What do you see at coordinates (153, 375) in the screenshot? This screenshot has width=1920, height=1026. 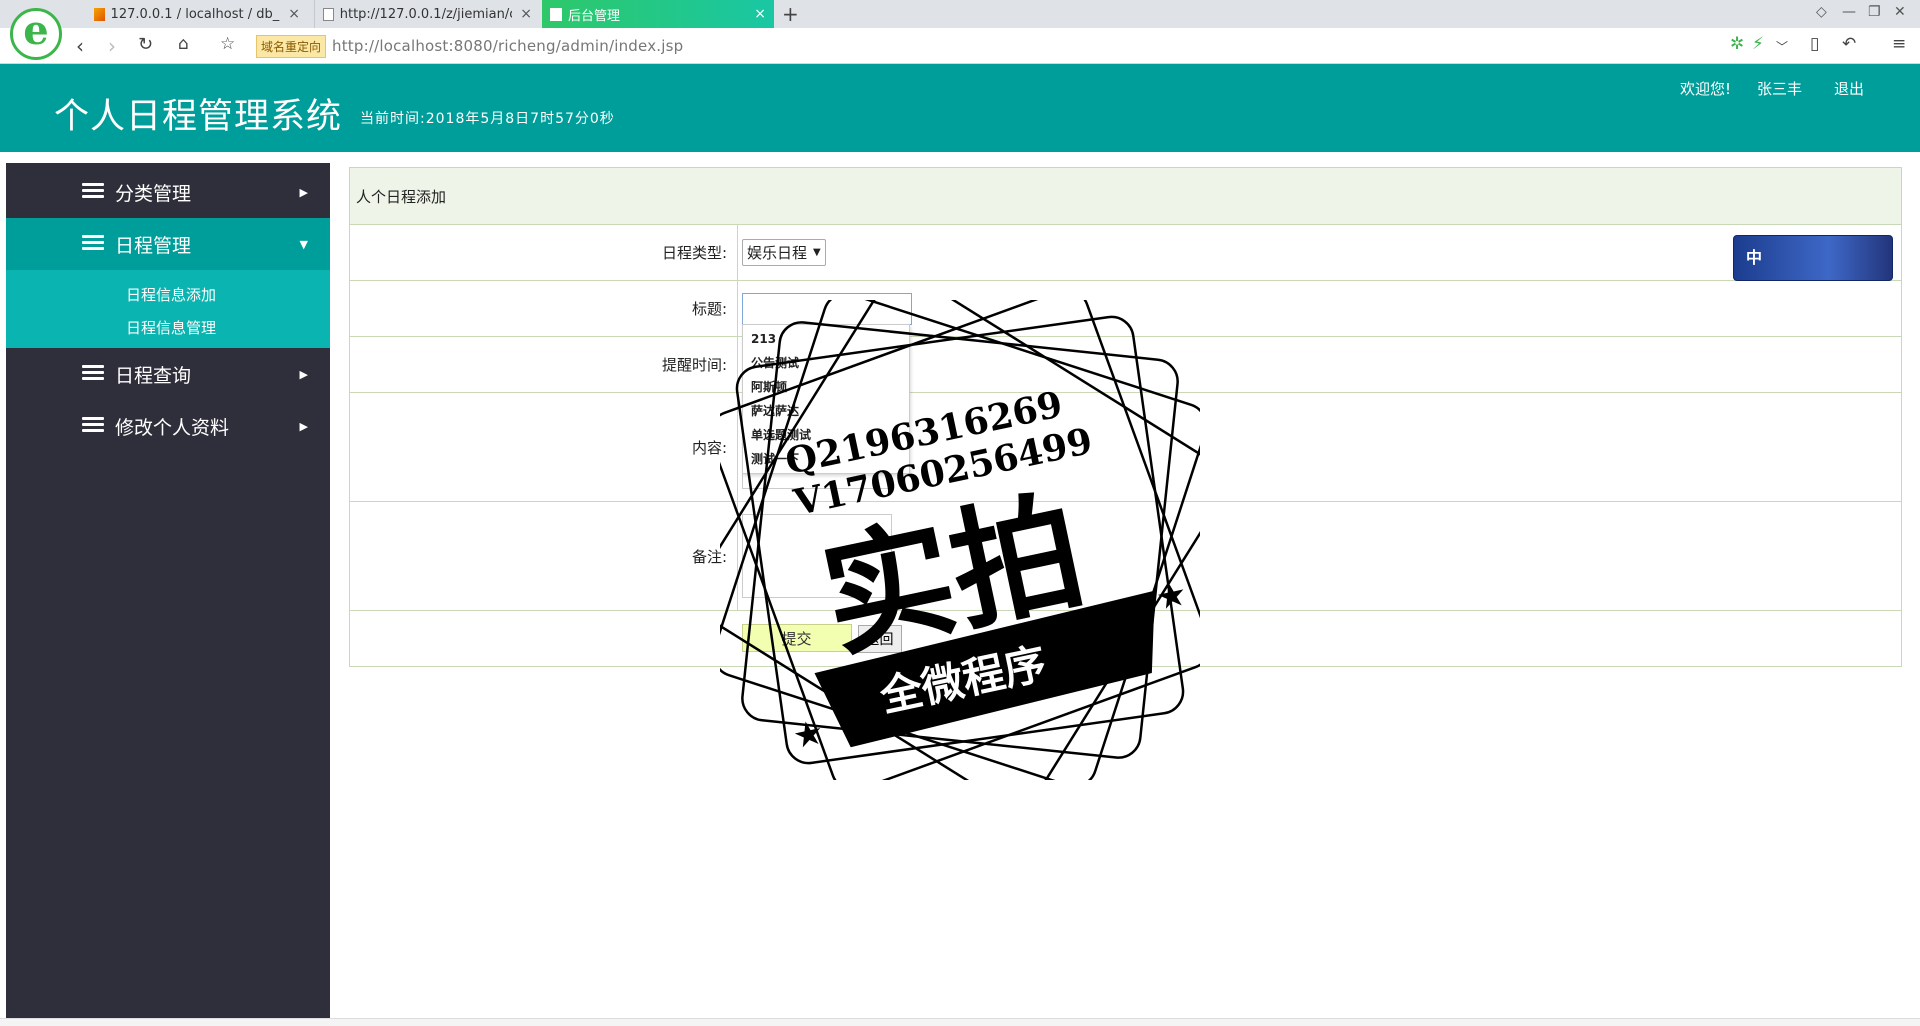 I see `sidebar-item-label: 日程查询` at bounding box center [153, 375].